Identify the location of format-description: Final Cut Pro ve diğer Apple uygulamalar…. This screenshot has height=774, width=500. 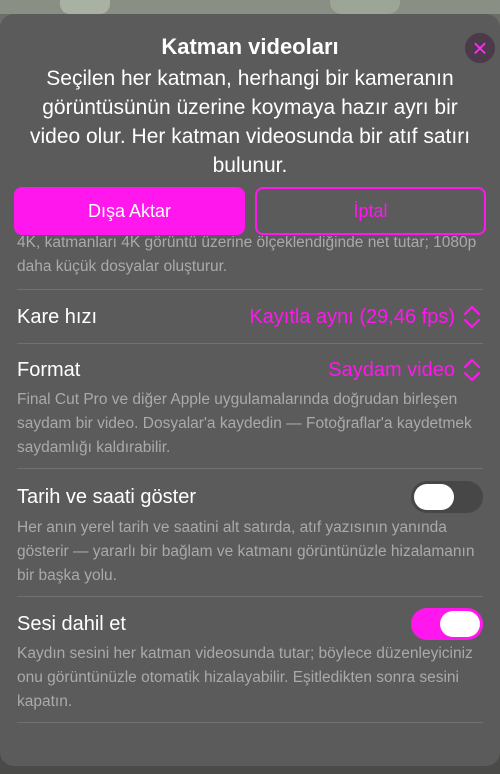
(244, 423).